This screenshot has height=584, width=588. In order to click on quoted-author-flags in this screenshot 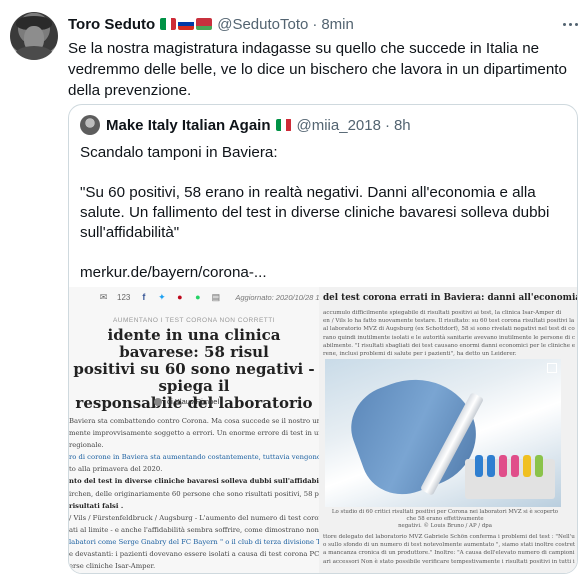, I will do `click(283, 125)`.